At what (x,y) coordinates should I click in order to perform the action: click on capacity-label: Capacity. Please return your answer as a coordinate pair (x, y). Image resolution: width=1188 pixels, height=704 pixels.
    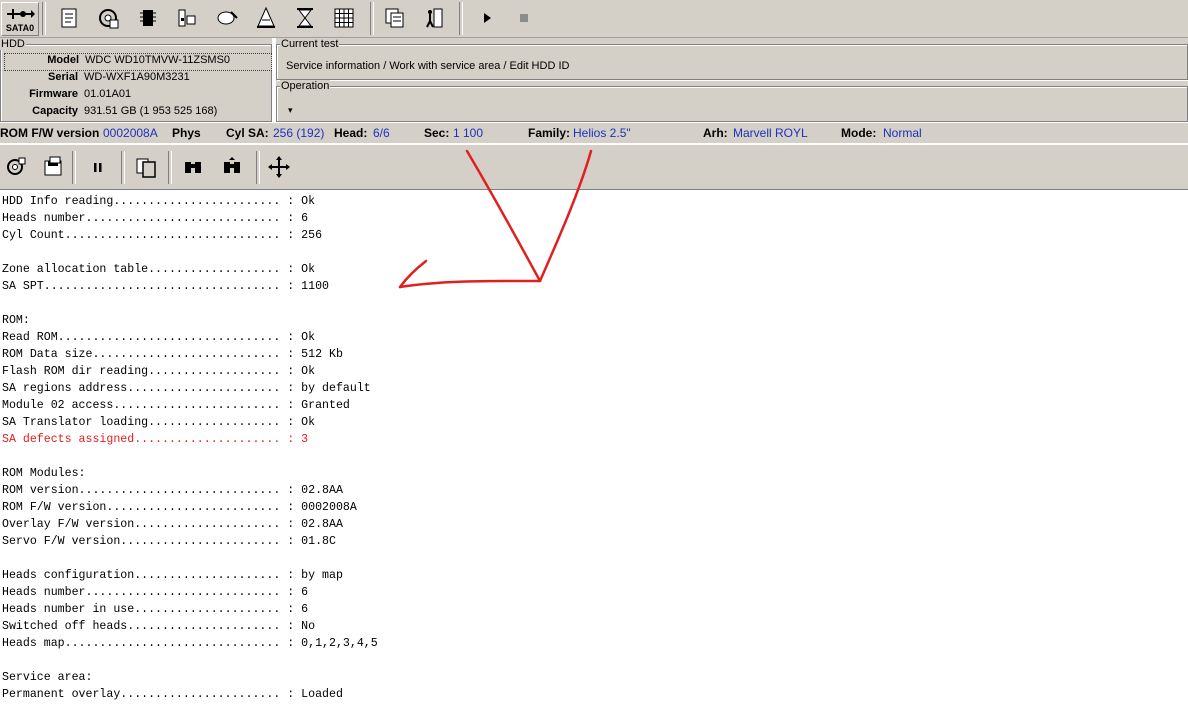
    Looking at the image, I should click on (55, 111).